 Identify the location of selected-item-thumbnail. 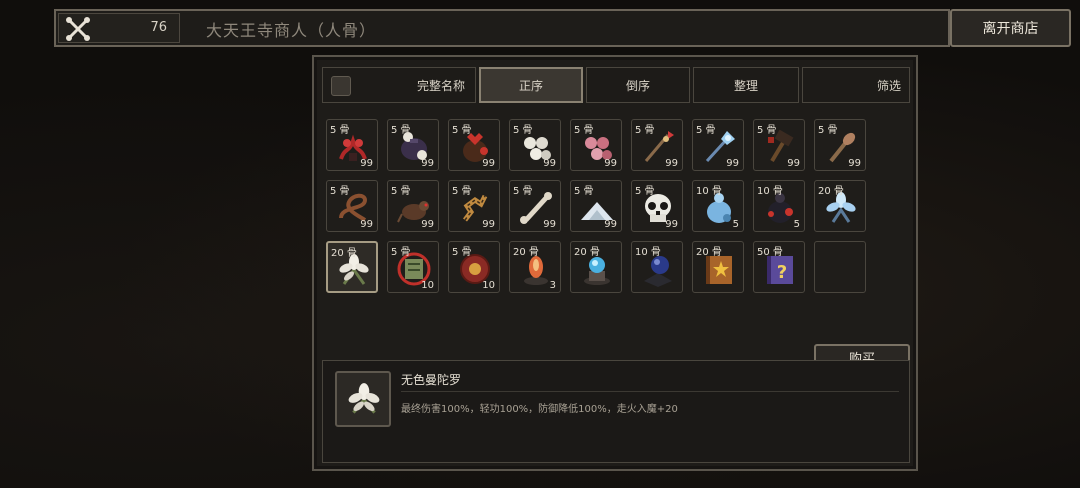
(363, 399).